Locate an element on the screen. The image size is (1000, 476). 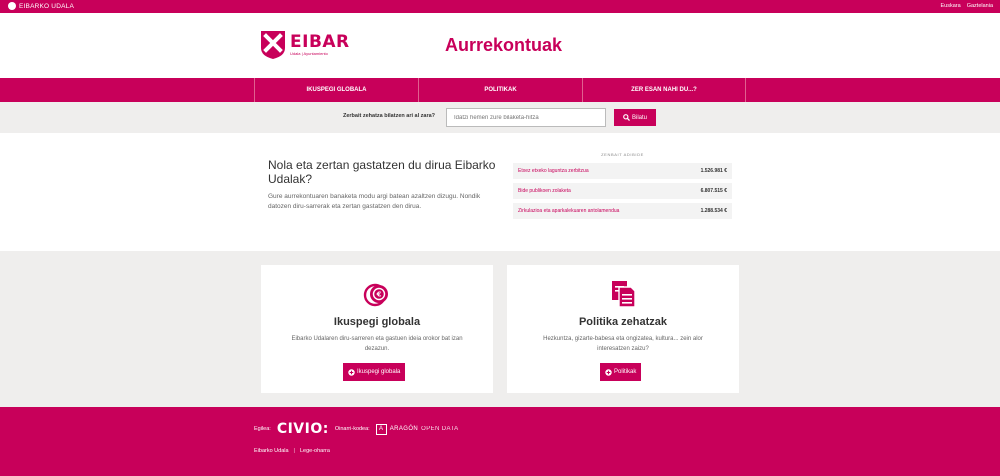
search-button: Bilatu is located at coordinates (635, 117).